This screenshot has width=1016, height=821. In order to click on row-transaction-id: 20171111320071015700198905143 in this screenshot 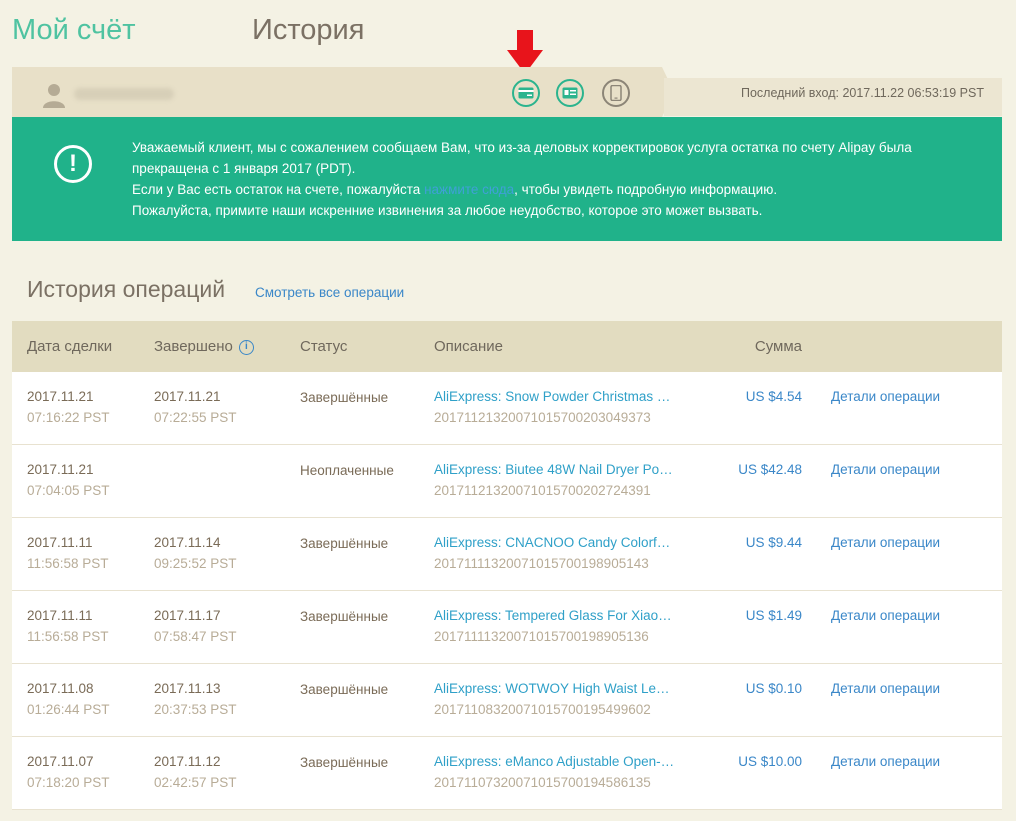, I will do `click(541, 563)`.